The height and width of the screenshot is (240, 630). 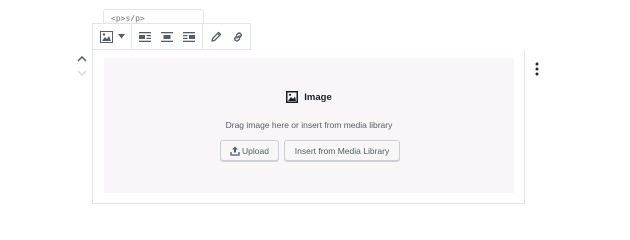 I want to click on media-library-button: Insert from Media Library, so click(x=342, y=151).